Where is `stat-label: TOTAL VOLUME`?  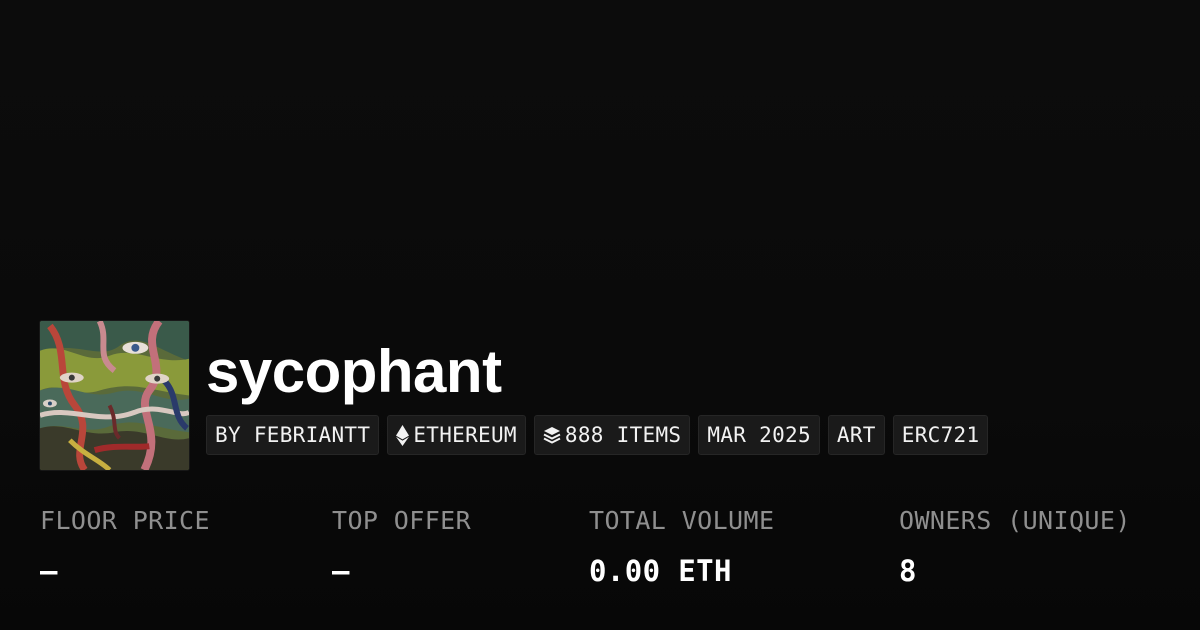 stat-label: TOTAL VOLUME is located at coordinates (682, 520).